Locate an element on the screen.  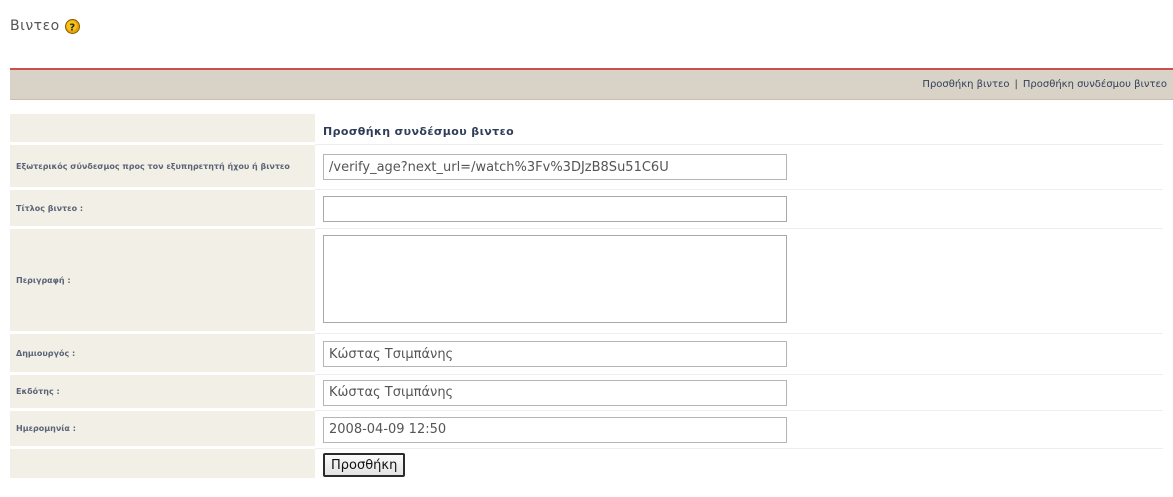
add-video-link-link: Προσθήκη συνδέσμου βιντεο is located at coordinates (1095, 84).